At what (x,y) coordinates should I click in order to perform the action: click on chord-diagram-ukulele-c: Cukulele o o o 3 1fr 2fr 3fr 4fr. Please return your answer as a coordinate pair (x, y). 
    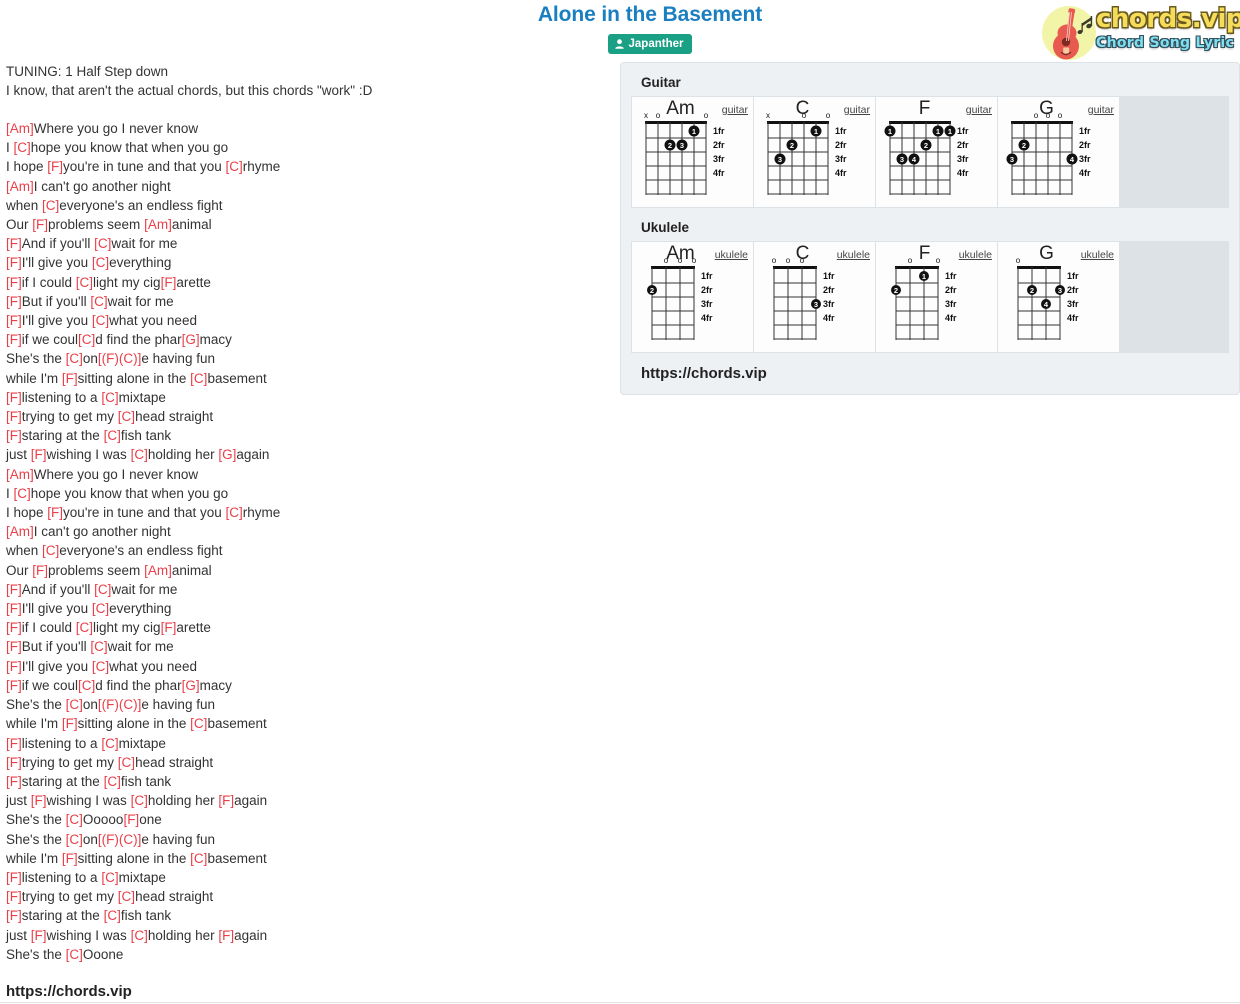
    Looking at the image, I should click on (814, 297).